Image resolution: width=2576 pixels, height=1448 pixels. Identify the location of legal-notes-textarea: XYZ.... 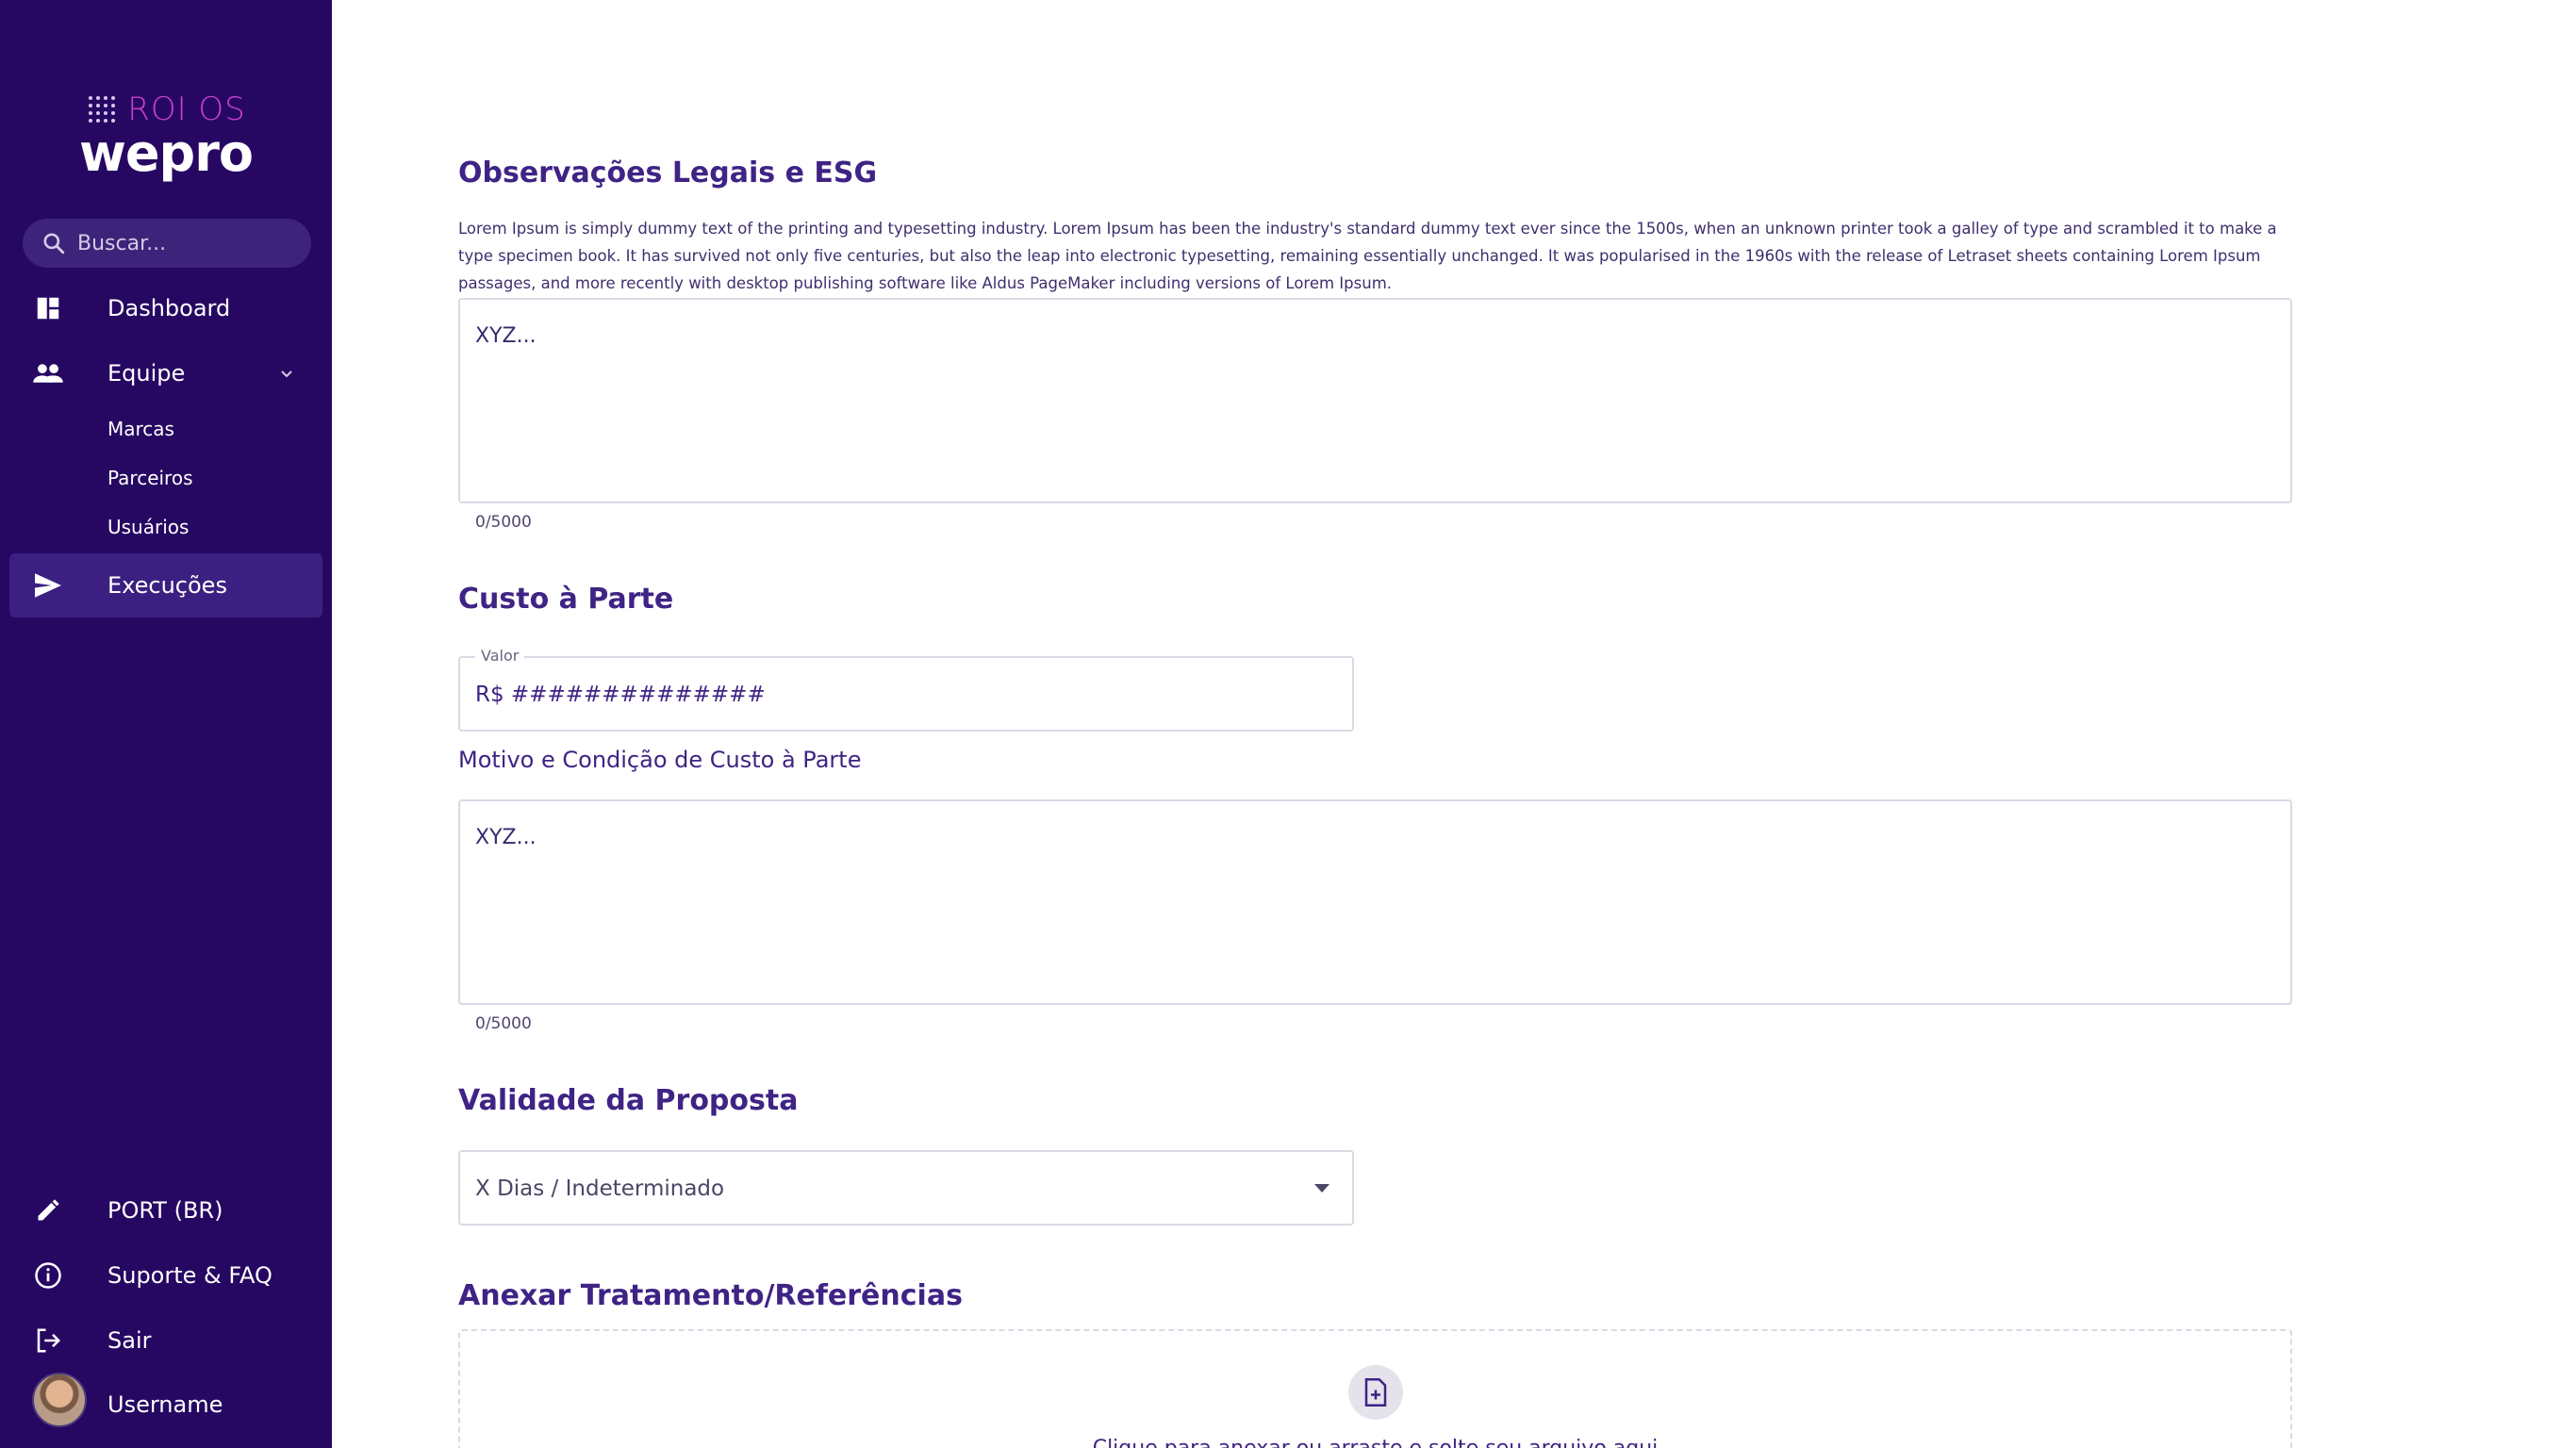
(1375, 400).